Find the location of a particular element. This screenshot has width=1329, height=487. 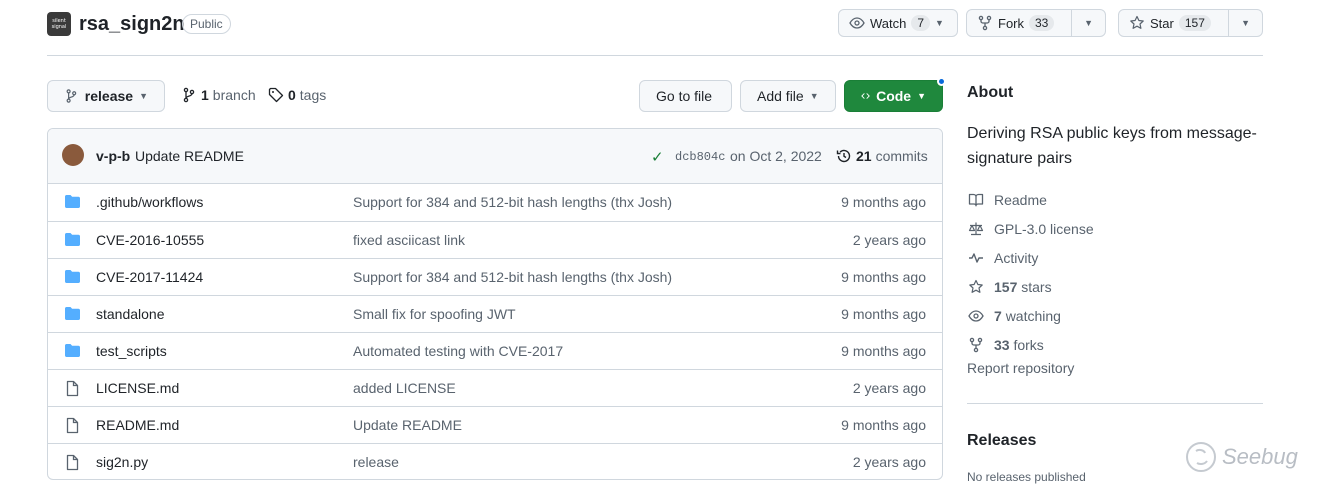

about-item-label: 7 watching is located at coordinates (1027, 316).